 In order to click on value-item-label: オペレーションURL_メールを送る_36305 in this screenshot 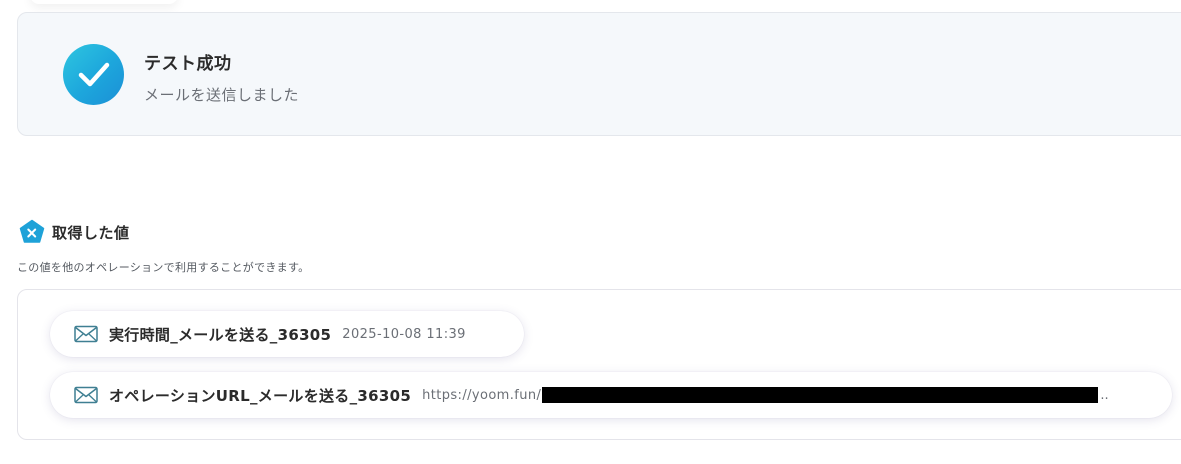, I will do `click(260, 395)`.